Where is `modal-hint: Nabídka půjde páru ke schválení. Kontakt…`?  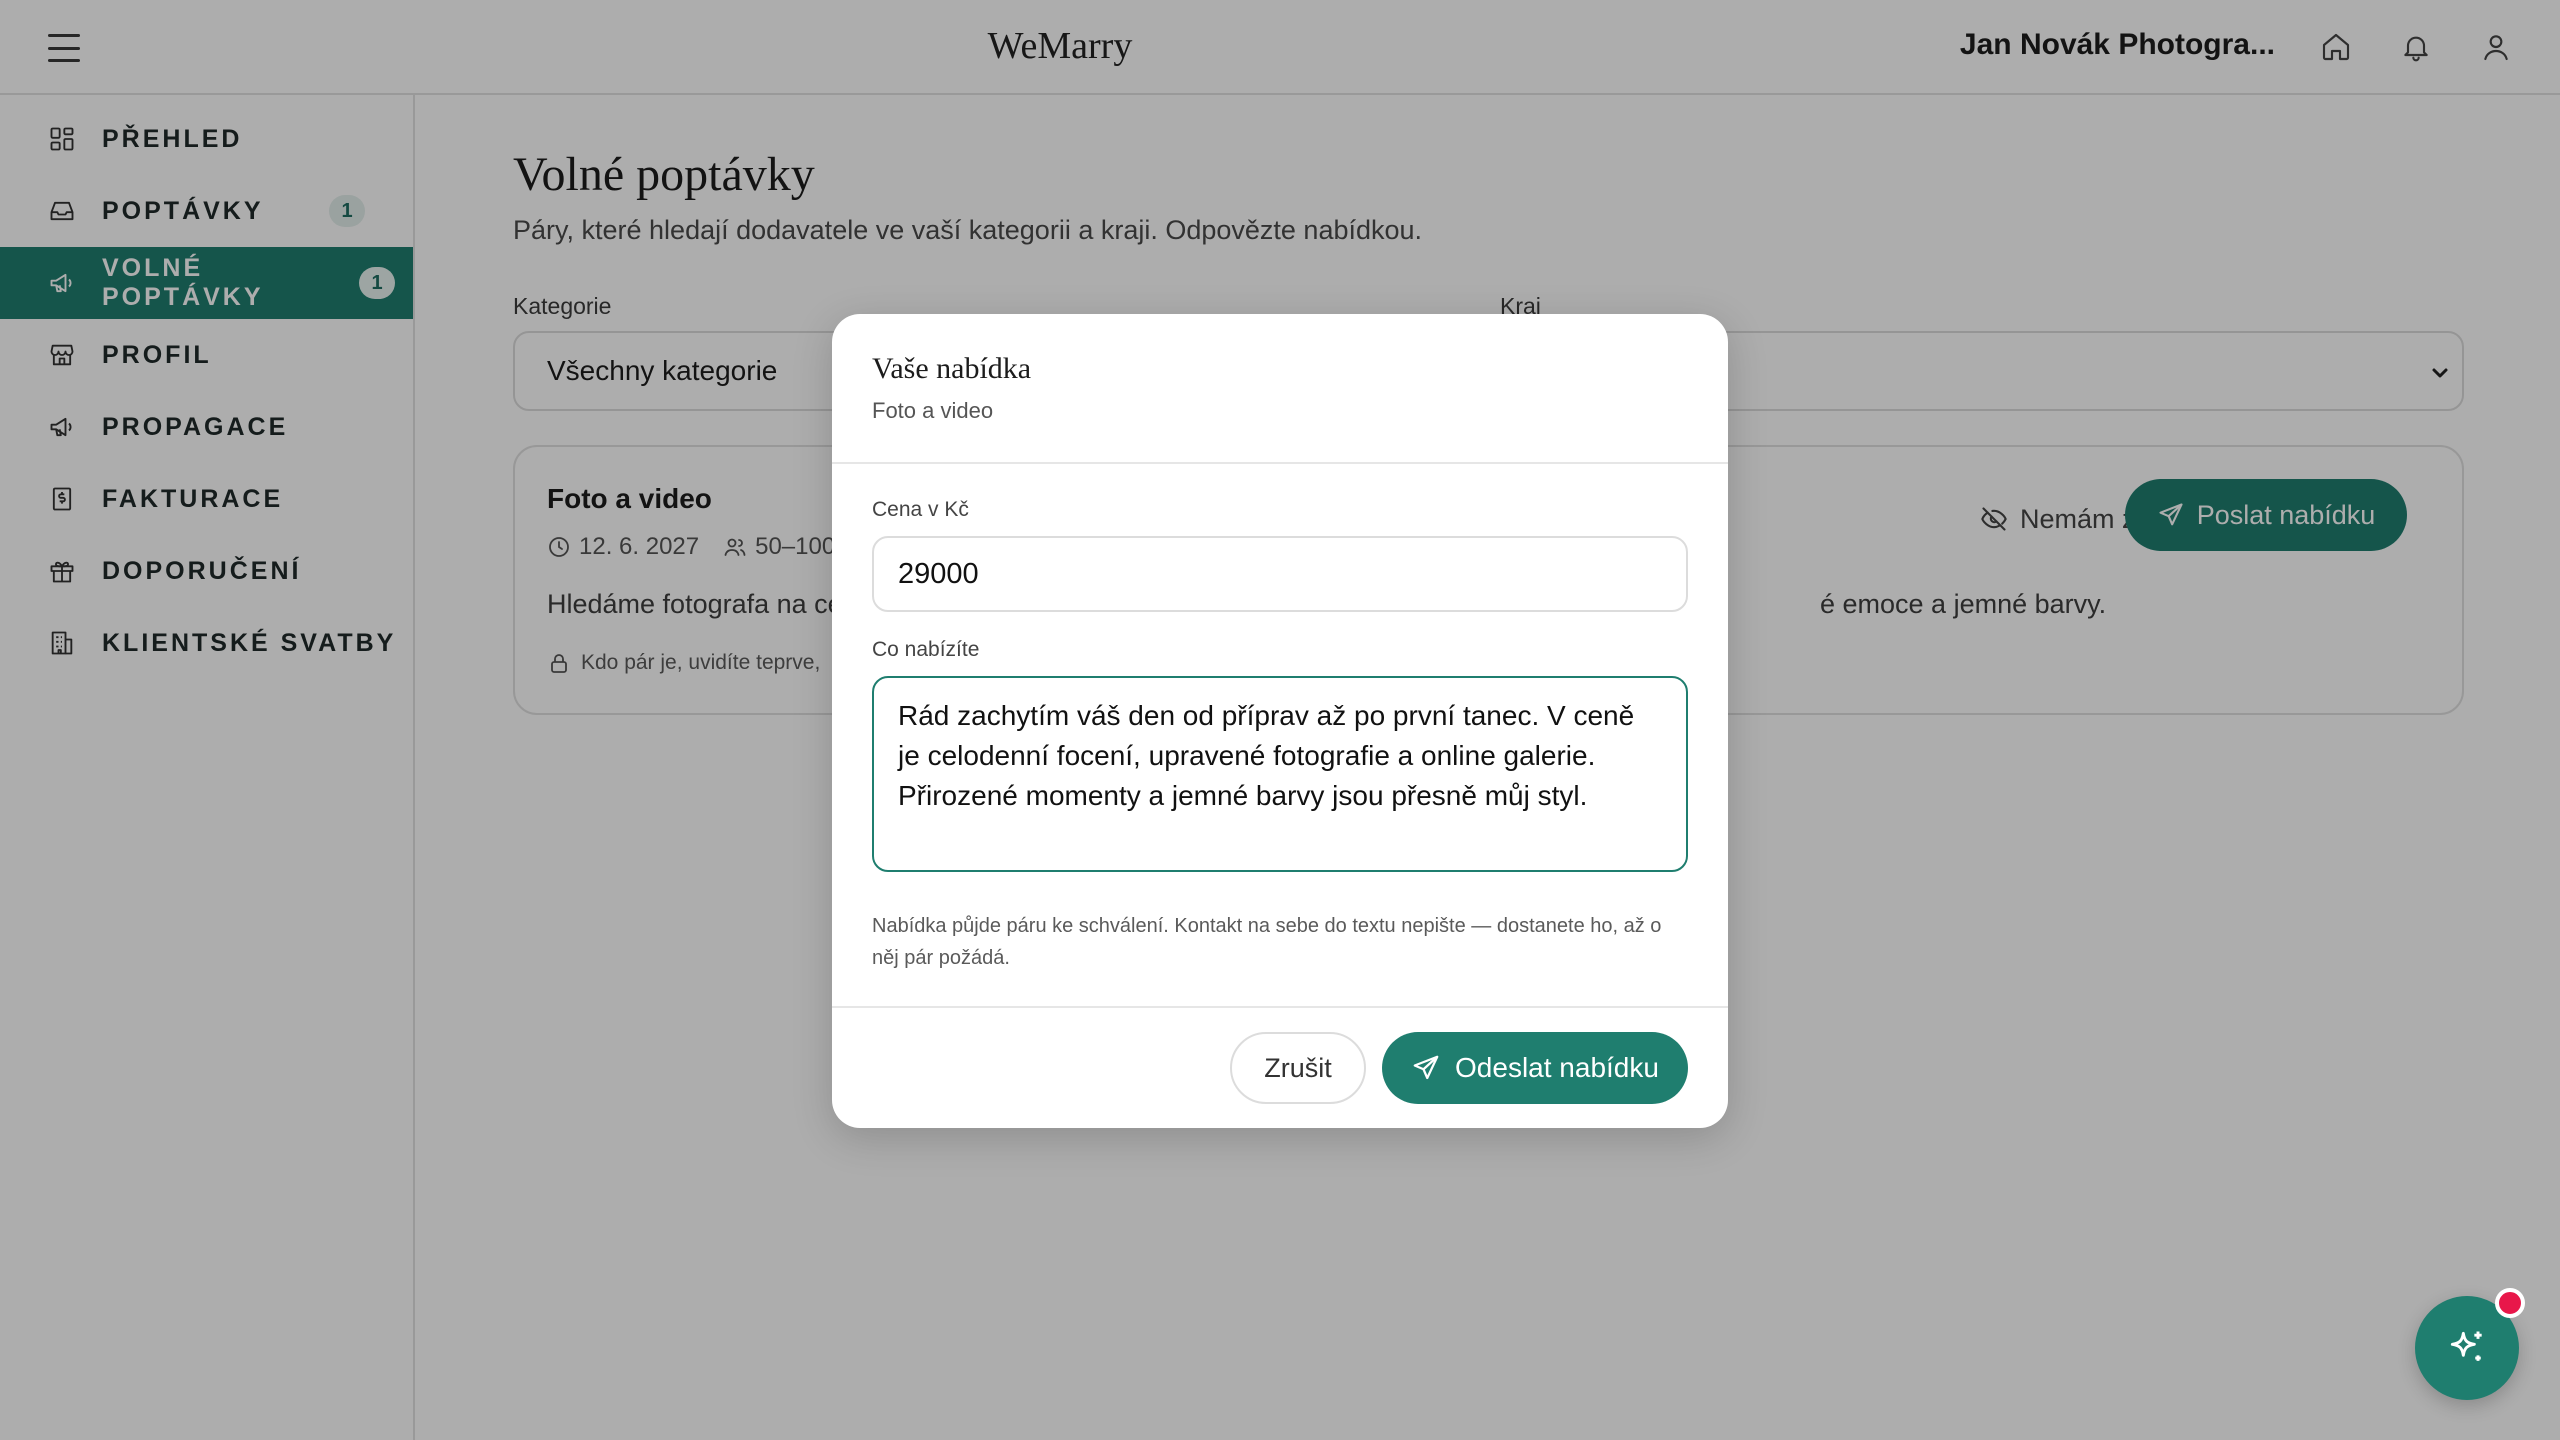 modal-hint: Nabídka půjde páru ke schválení. Kontakt… is located at coordinates (1267, 942).